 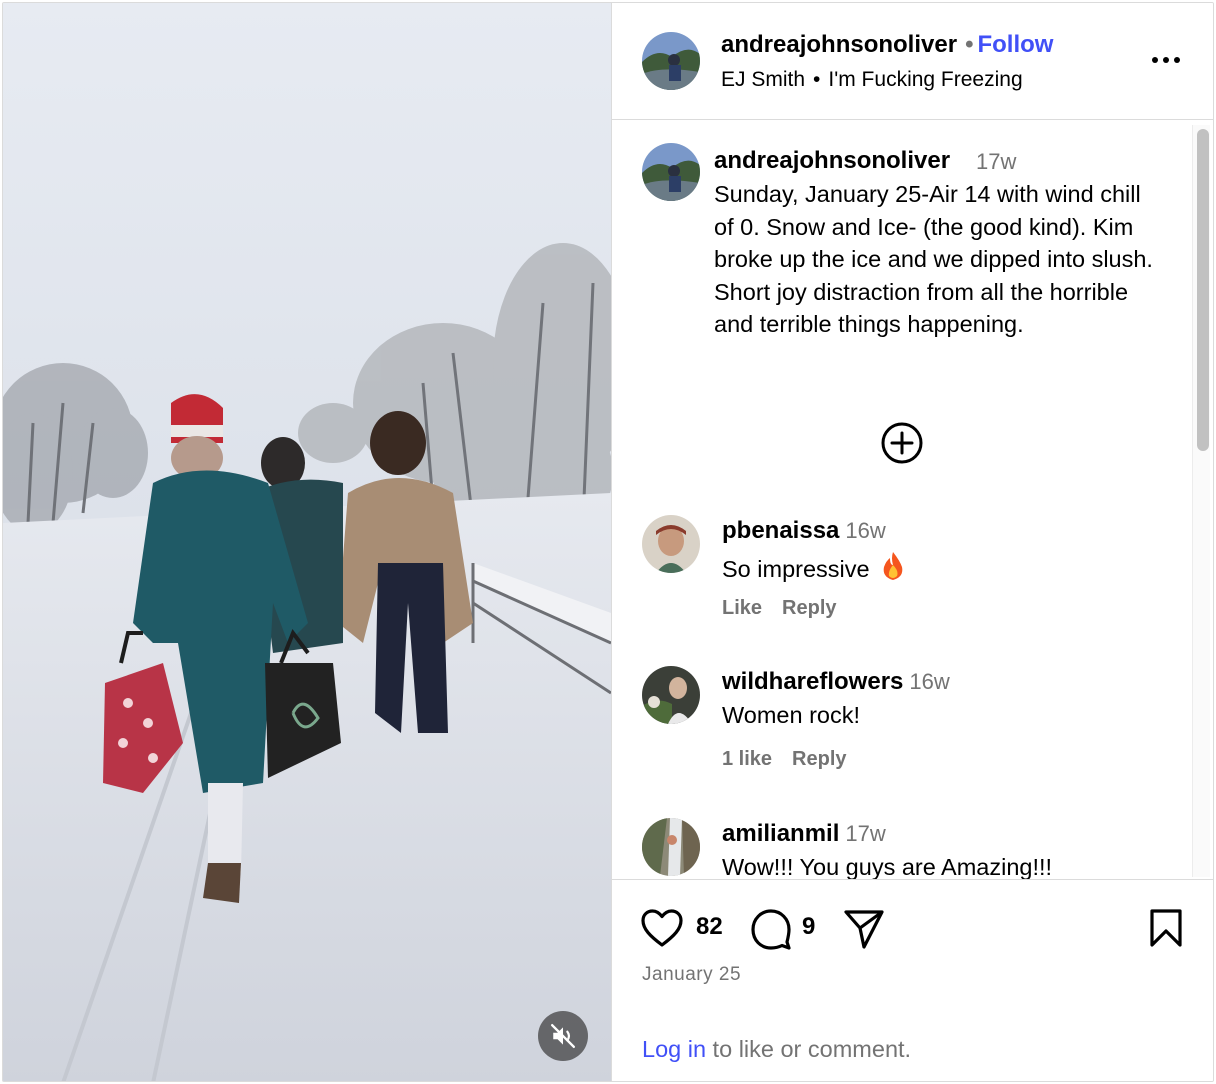 I want to click on save-button, so click(x=1166, y=930).